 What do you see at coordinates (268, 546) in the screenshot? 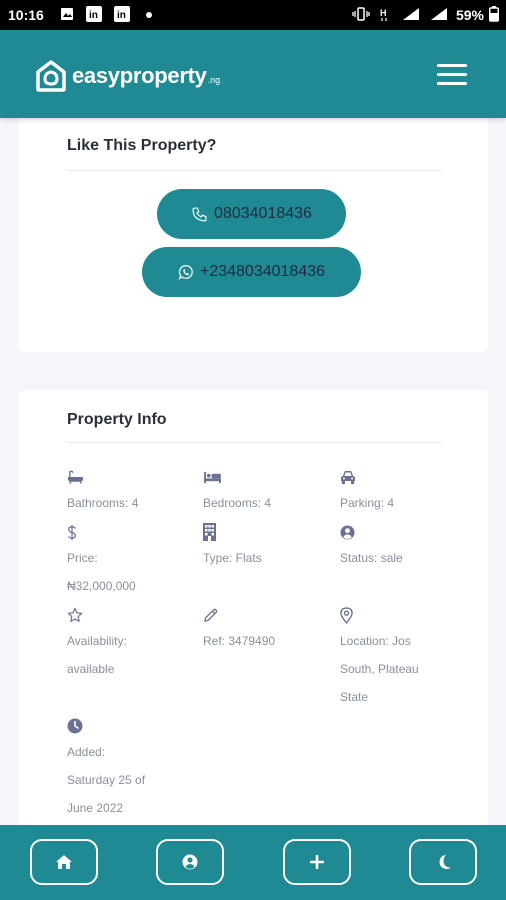
I see `info-type: Type: Flats` at bounding box center [268, 546].